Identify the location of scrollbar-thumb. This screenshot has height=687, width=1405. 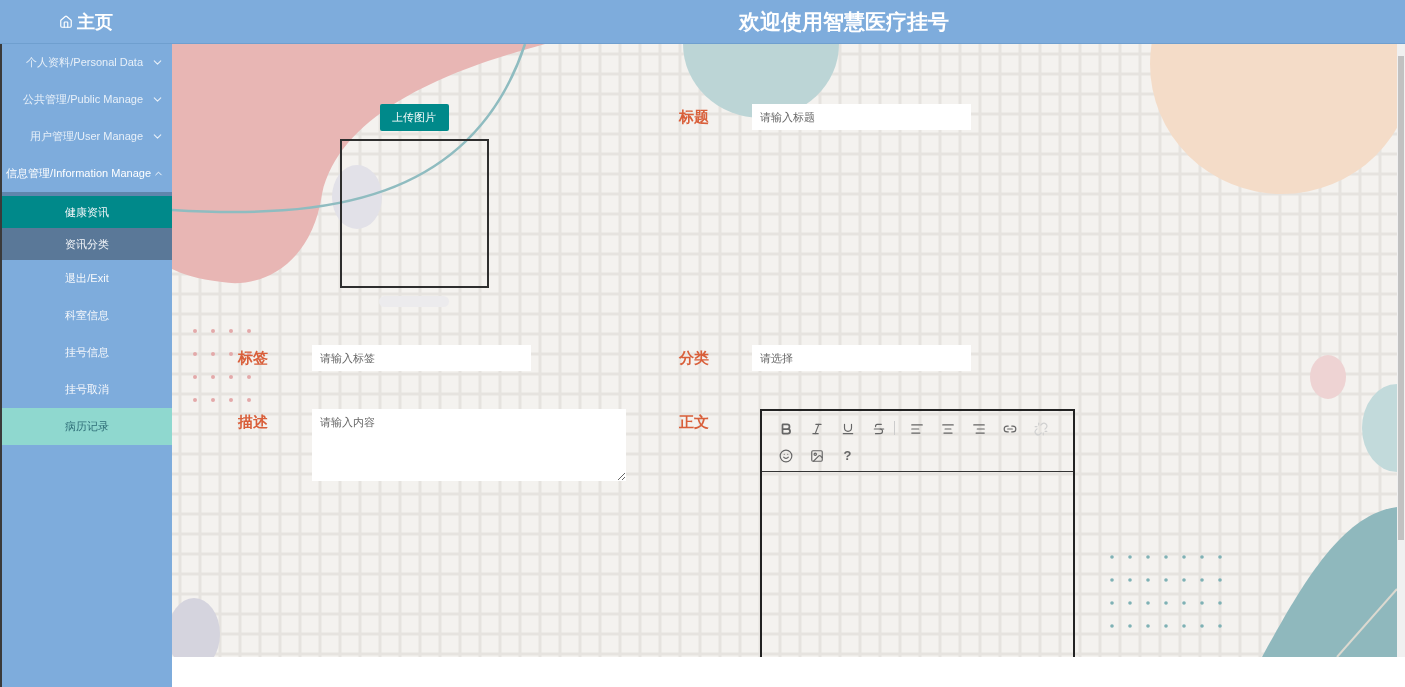
(1401, 298).